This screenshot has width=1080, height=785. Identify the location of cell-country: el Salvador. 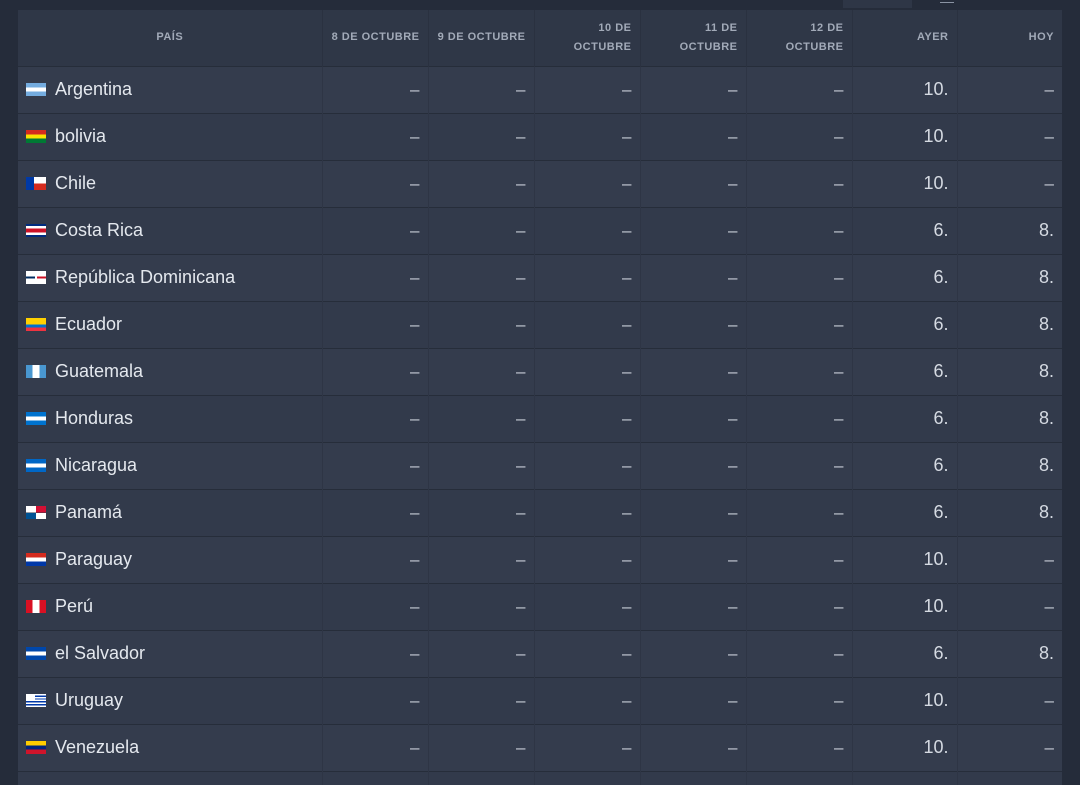
(170, 653).